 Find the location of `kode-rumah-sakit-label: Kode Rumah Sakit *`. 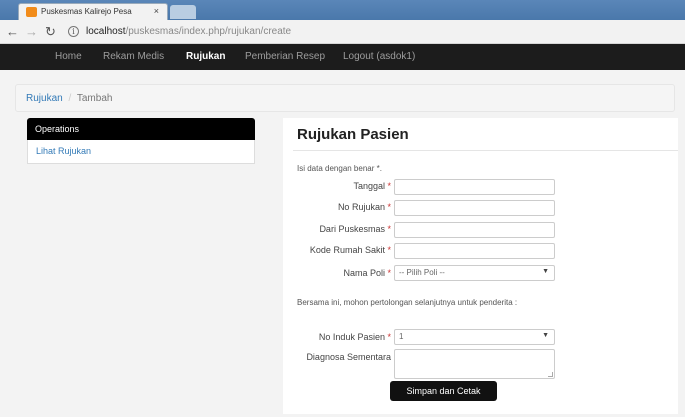

kode-rumah-sakit-label: Kode Rumah Sakit * is located at coordinates (350, 250).